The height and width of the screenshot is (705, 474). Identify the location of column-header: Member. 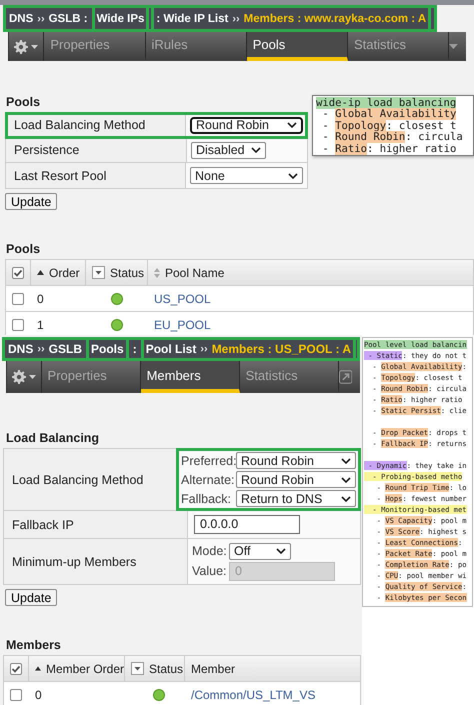
(213, 669).